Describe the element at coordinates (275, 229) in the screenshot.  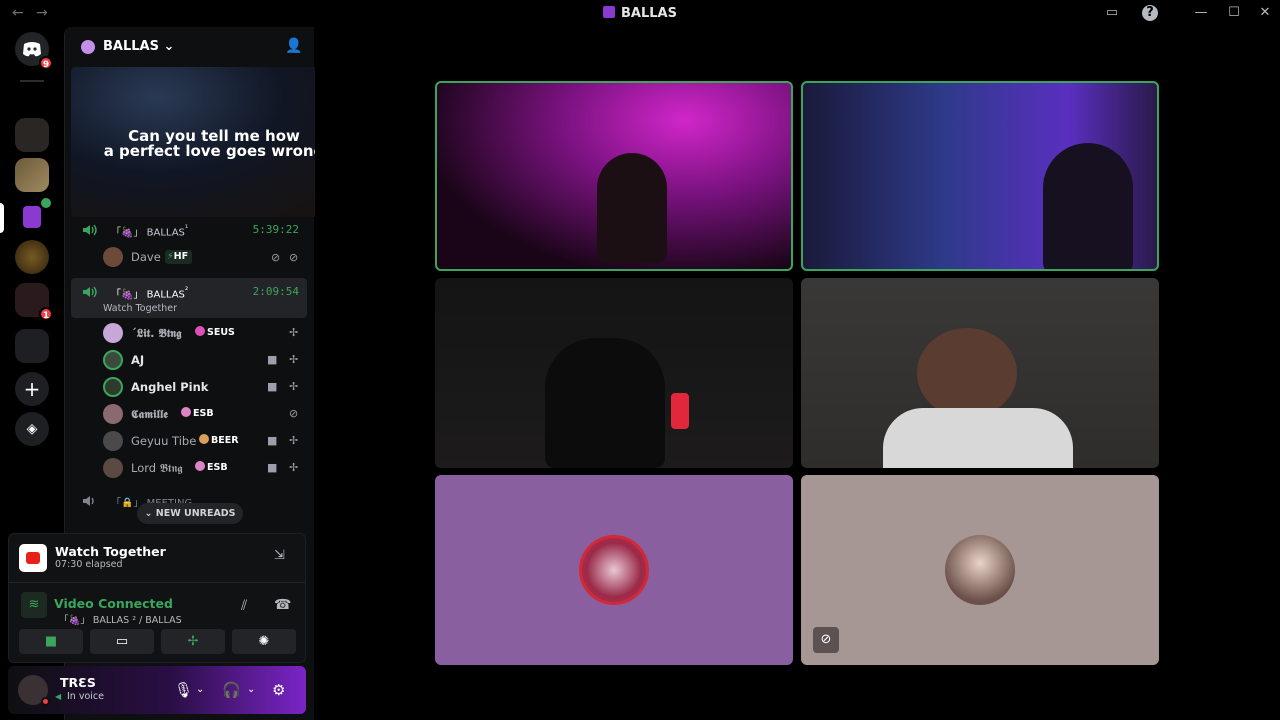
I see `channel-timer: 5:39:22` at that location.